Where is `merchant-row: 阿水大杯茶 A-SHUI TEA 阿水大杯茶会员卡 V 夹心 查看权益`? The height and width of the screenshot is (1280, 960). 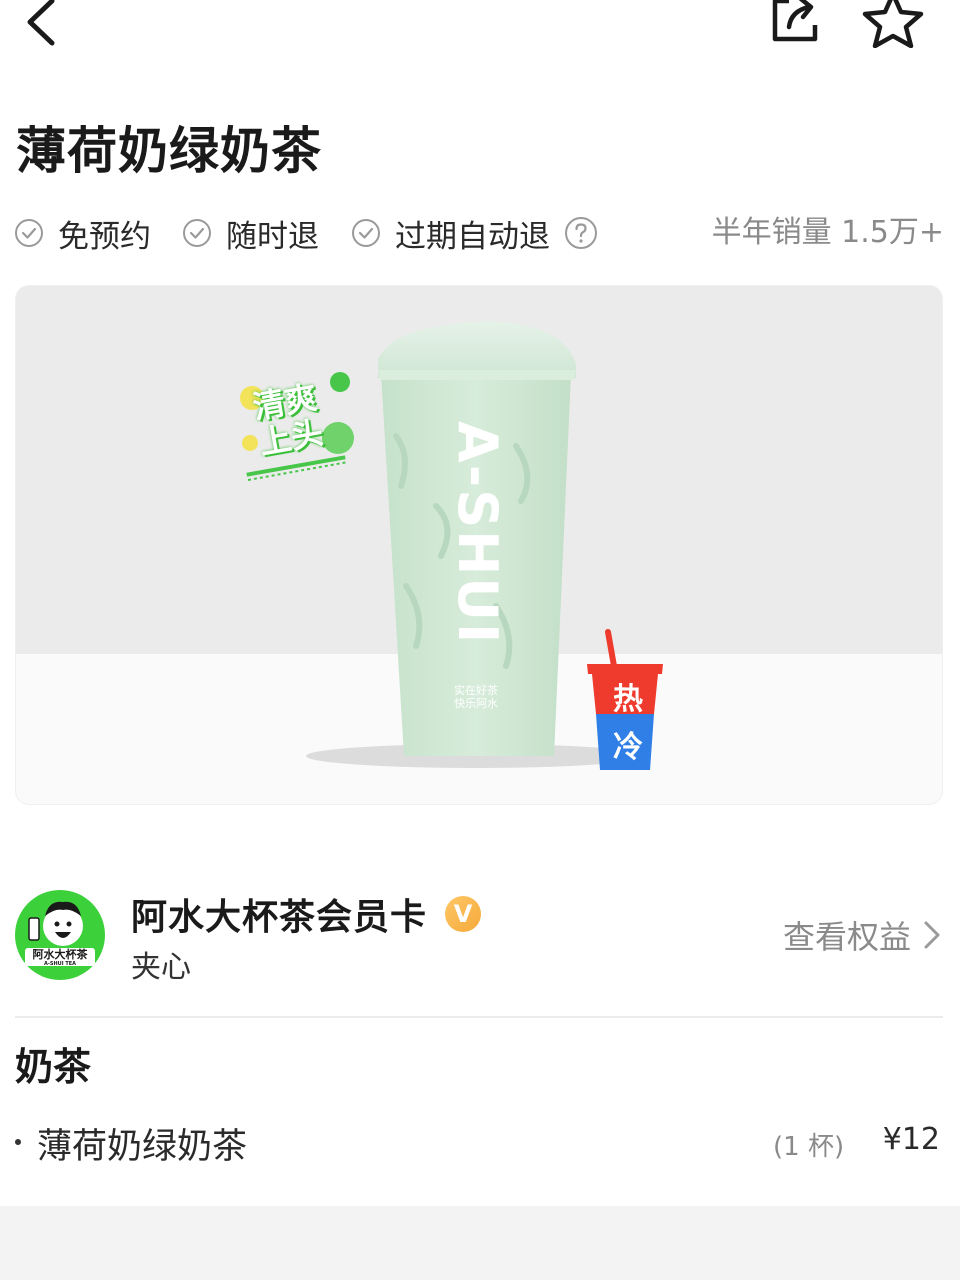
merchant-row: 阿水大杯茶 A-SHUI TEA 阿水大杯茶会员卡 V 夹心 查看权益 is located at coordinates (480, 936).